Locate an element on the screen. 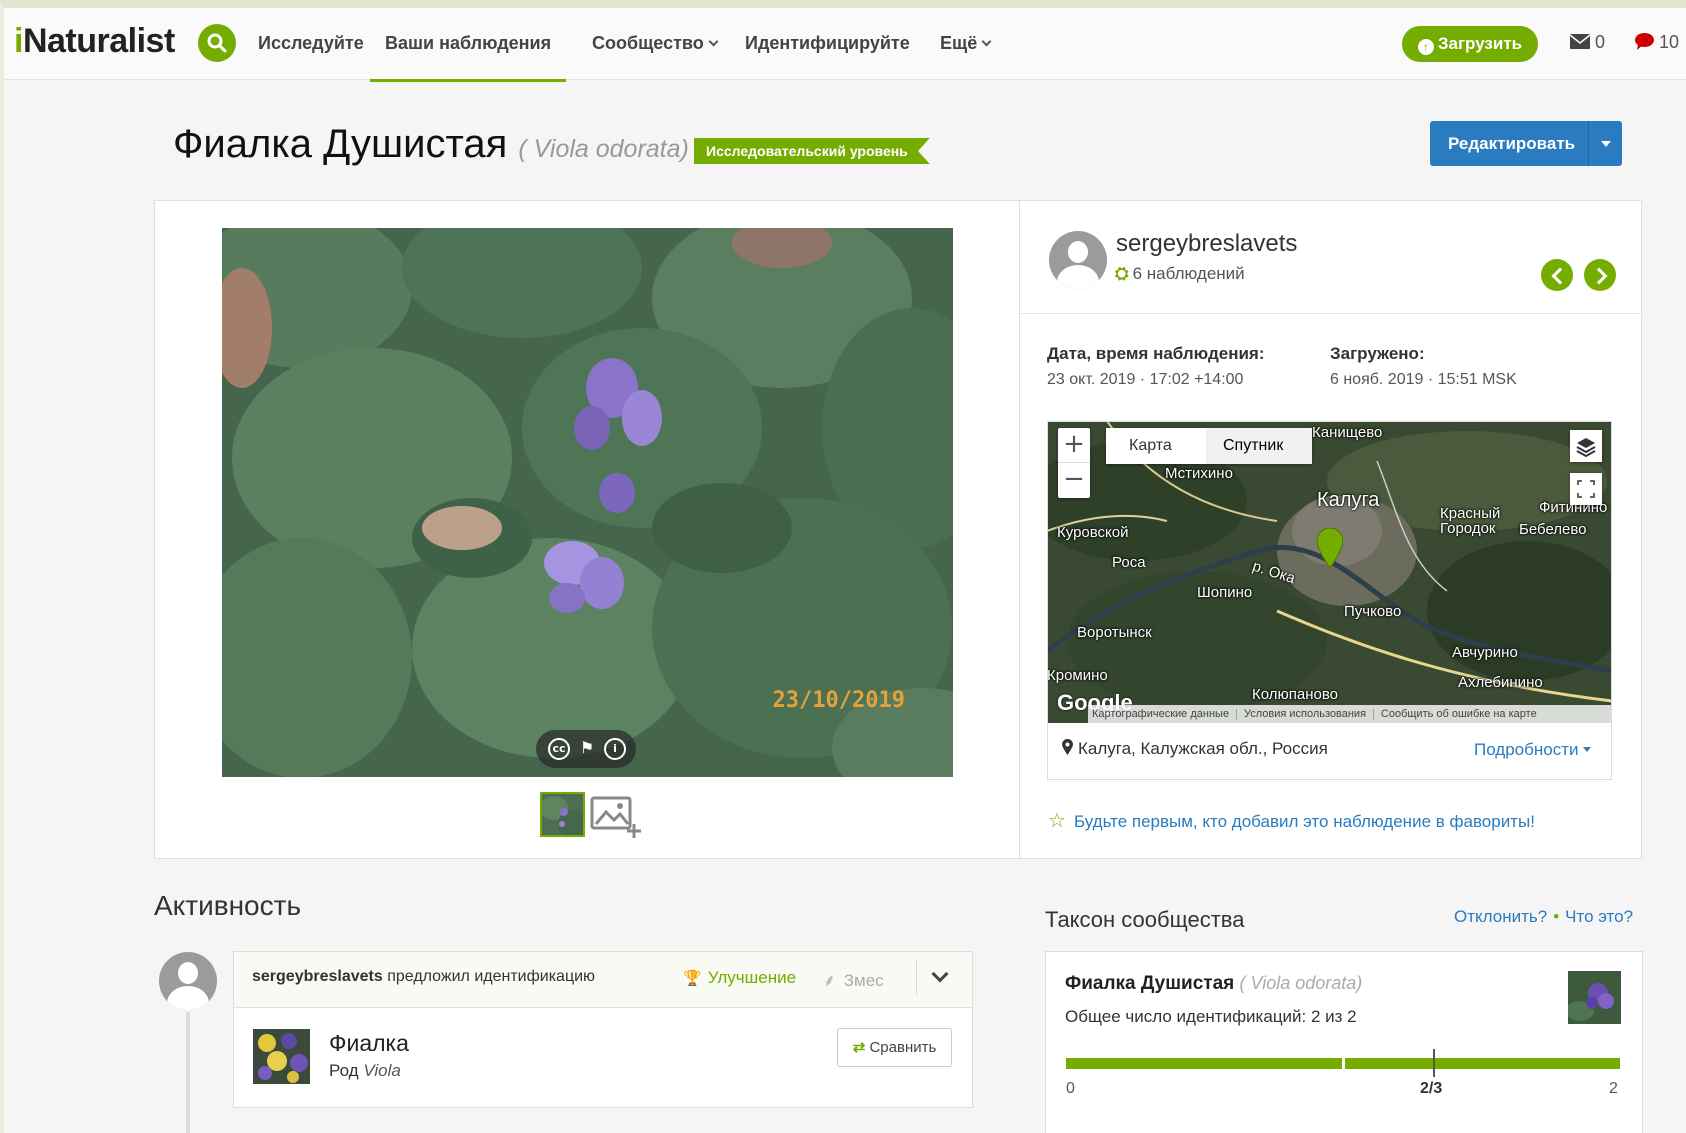 The height and width of the screenshot is (1133, 1686). identification-count: Общее число идентификаций: 2 из 2 is located at coordinates (1211, 1016).